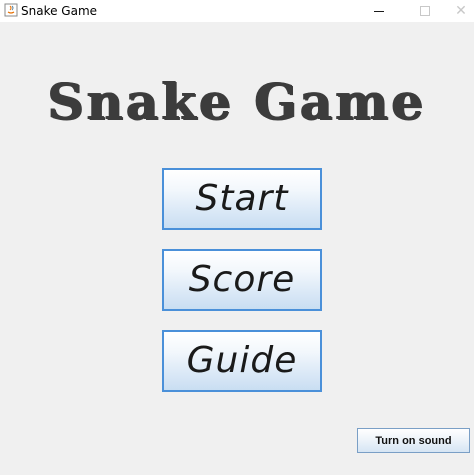  I want to click on minimize-button, so click(379, 11).